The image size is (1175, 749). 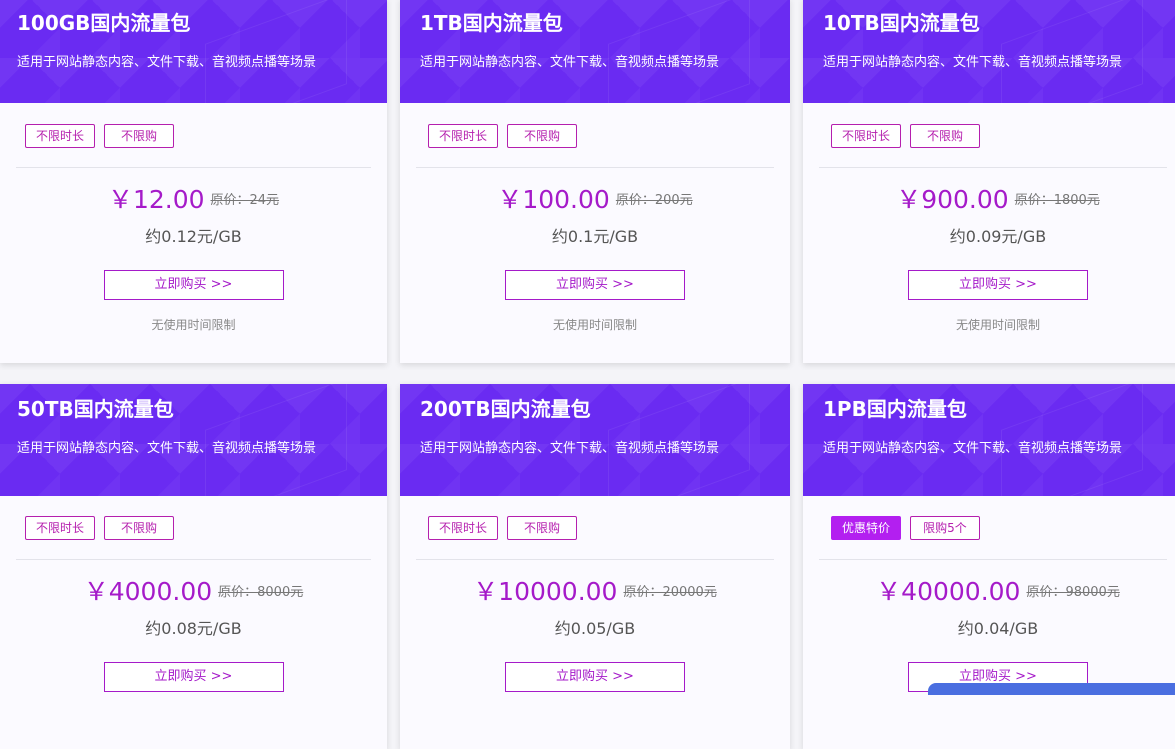 What do you see at coordinates (595, 440) in the screenshot?
I see `card-header: 200TB国内流量包 适用于网站静态内容、文件下载、音视频点播等场景` at bounding box center [595, 440].